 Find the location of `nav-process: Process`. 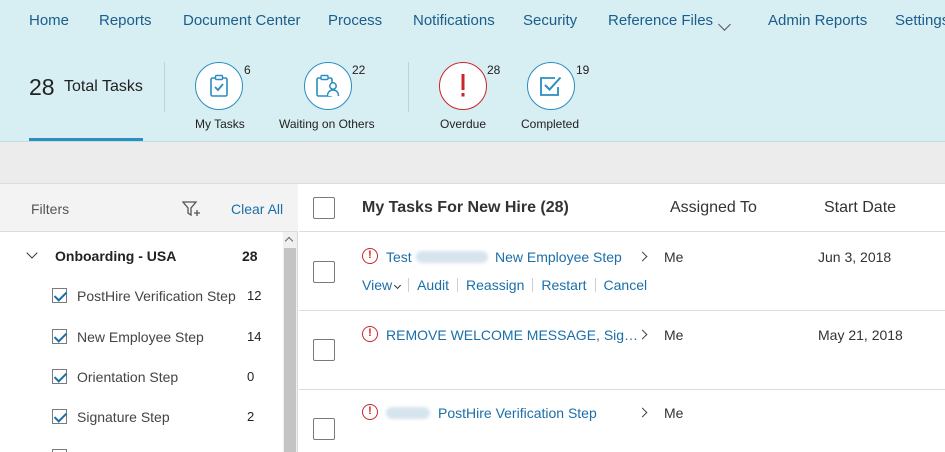

nav-process: Process is located at coordinates (355, 20).